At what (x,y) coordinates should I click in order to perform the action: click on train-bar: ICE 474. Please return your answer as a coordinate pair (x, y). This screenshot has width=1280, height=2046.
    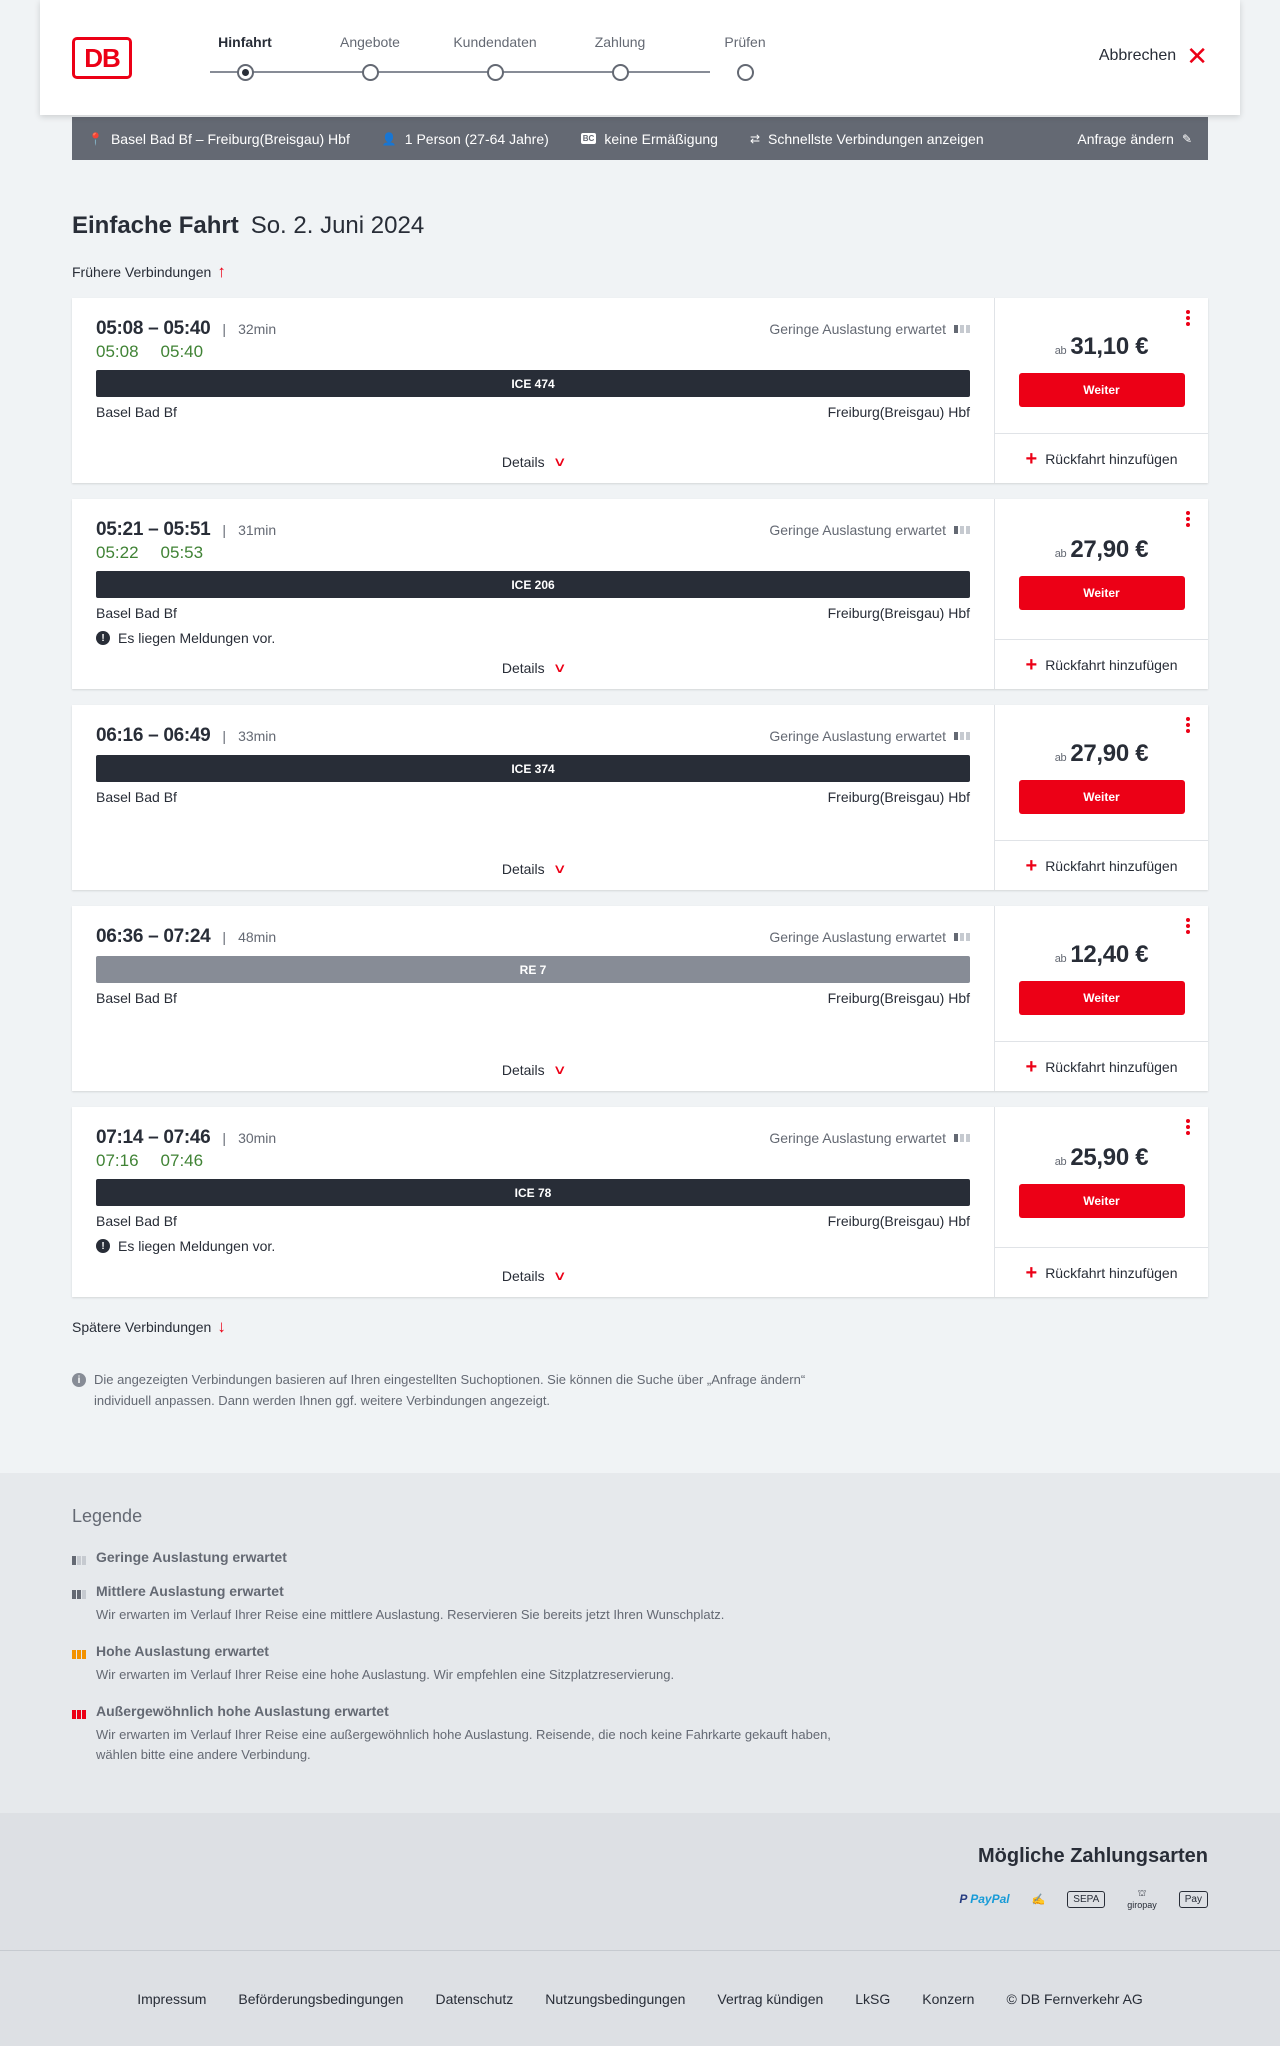
    Looking at the image, I should click on (533, 383).